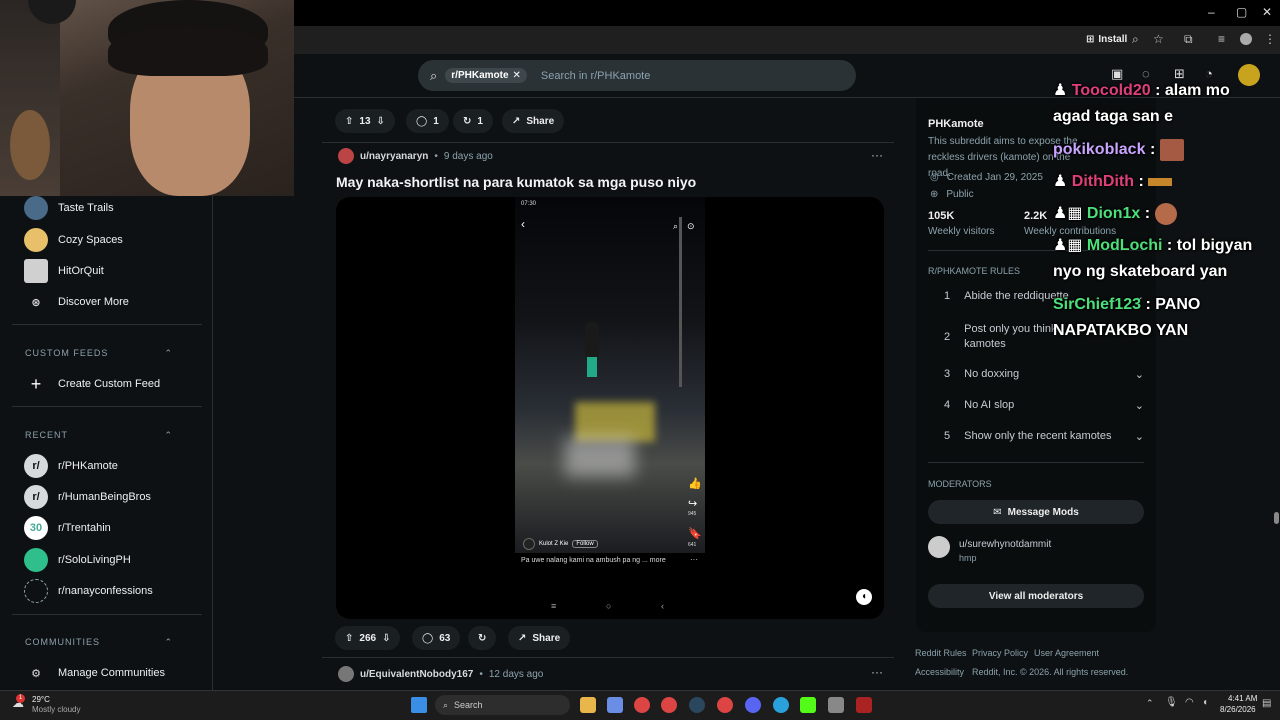  Describe the element at coordinates (1066, 653) in the screenshot. I see `user-agreement-link: User Agreement` at that location.